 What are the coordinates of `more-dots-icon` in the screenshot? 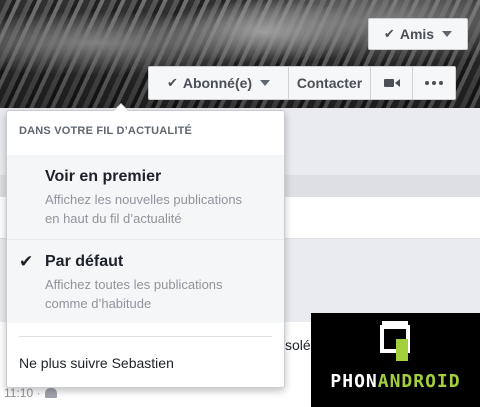 It's located at (434, 83).